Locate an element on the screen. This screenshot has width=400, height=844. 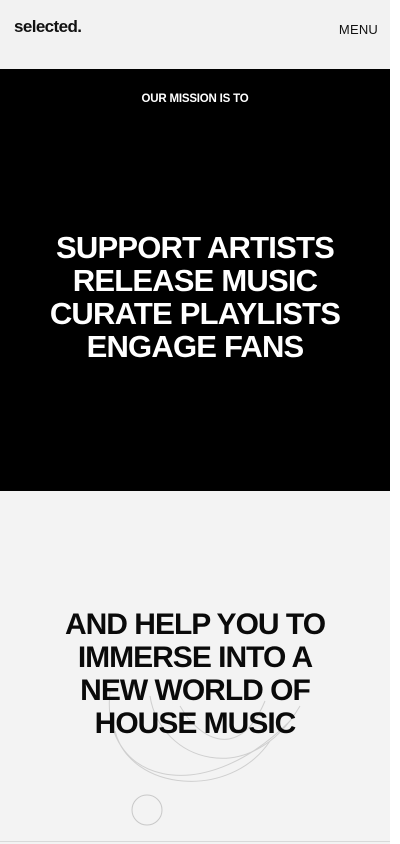
mission-line: RELEASE MUSIC is located at coordinates (195, 280).